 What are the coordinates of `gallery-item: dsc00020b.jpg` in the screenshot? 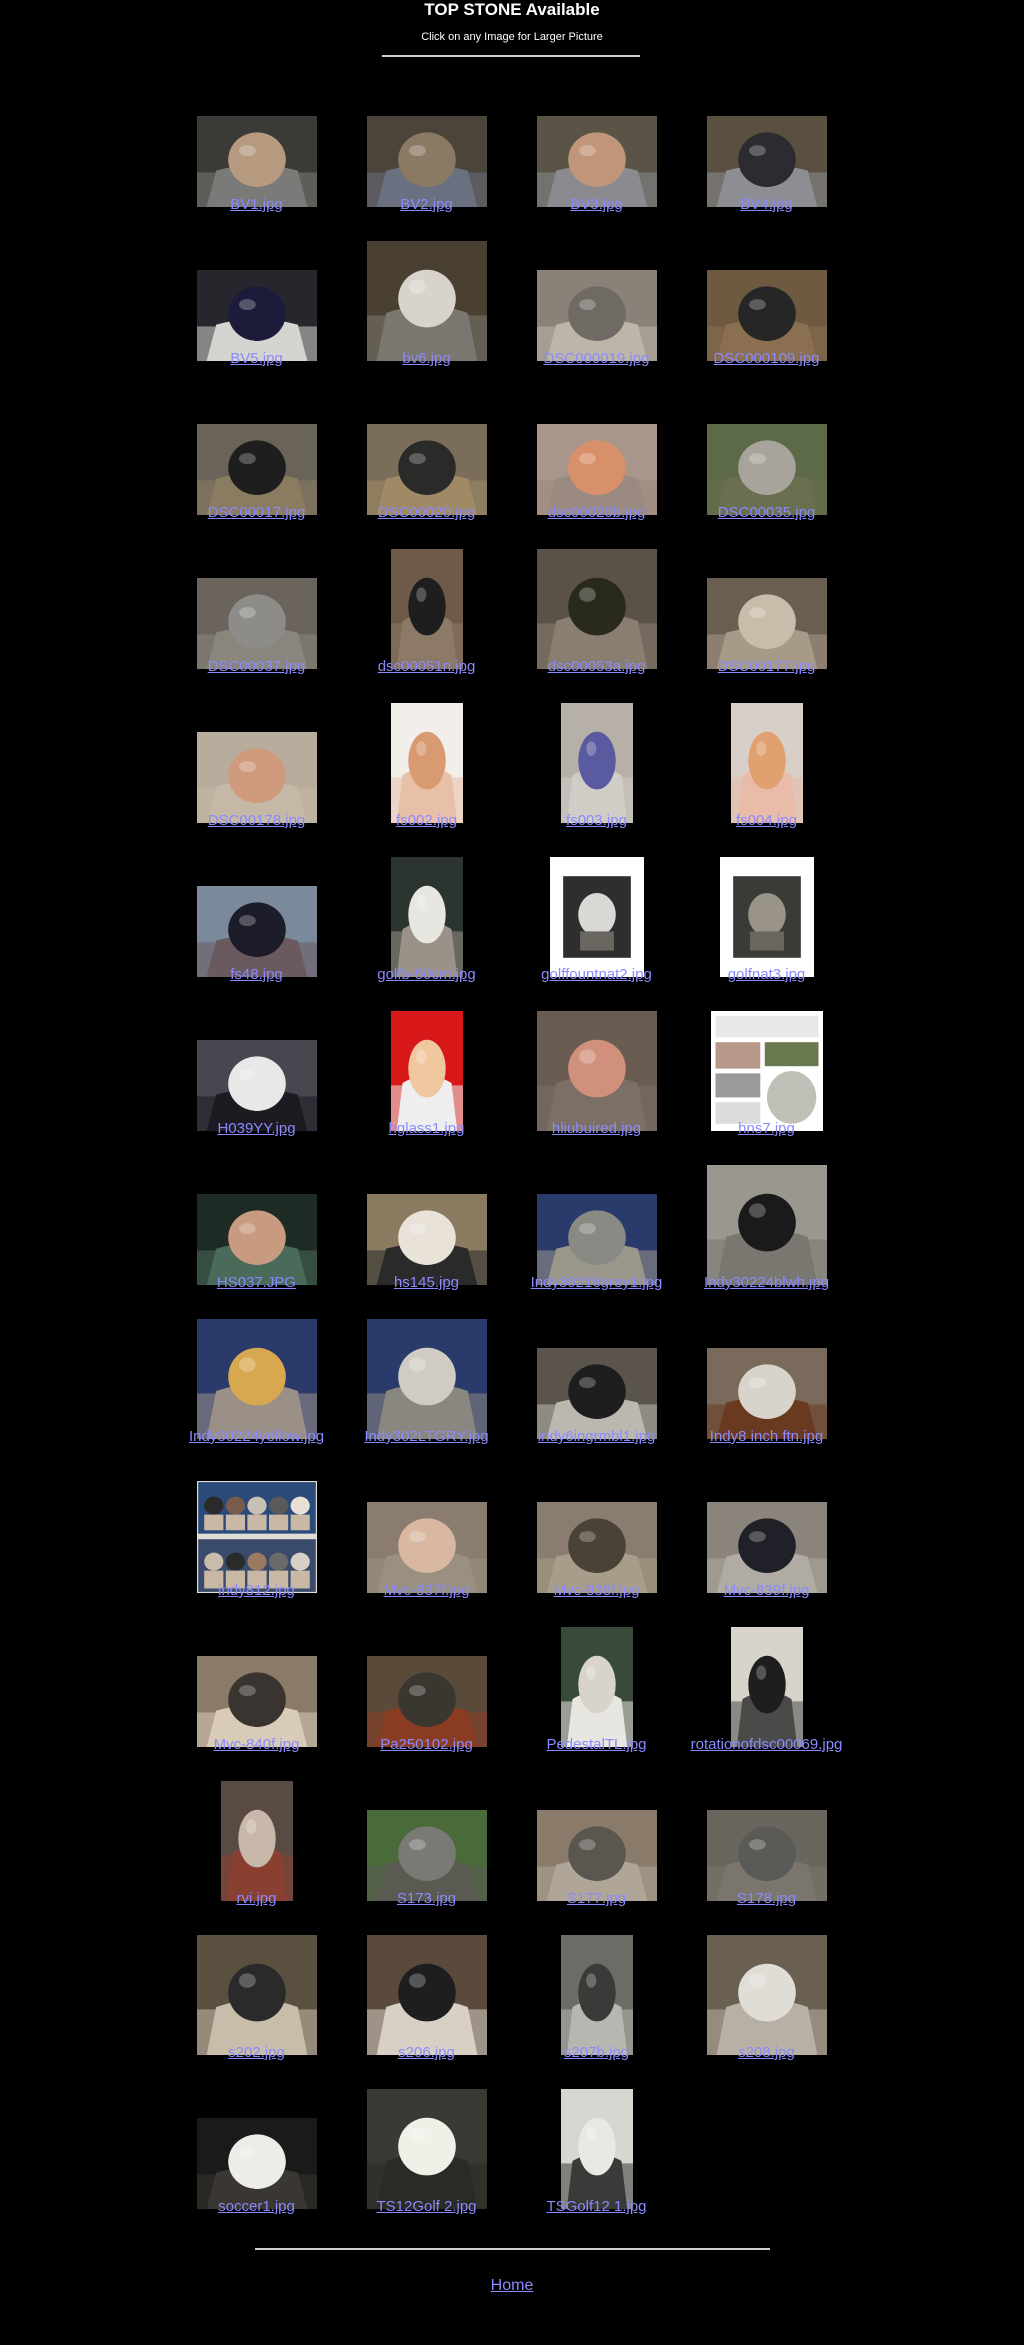 It's located at (596, 472).